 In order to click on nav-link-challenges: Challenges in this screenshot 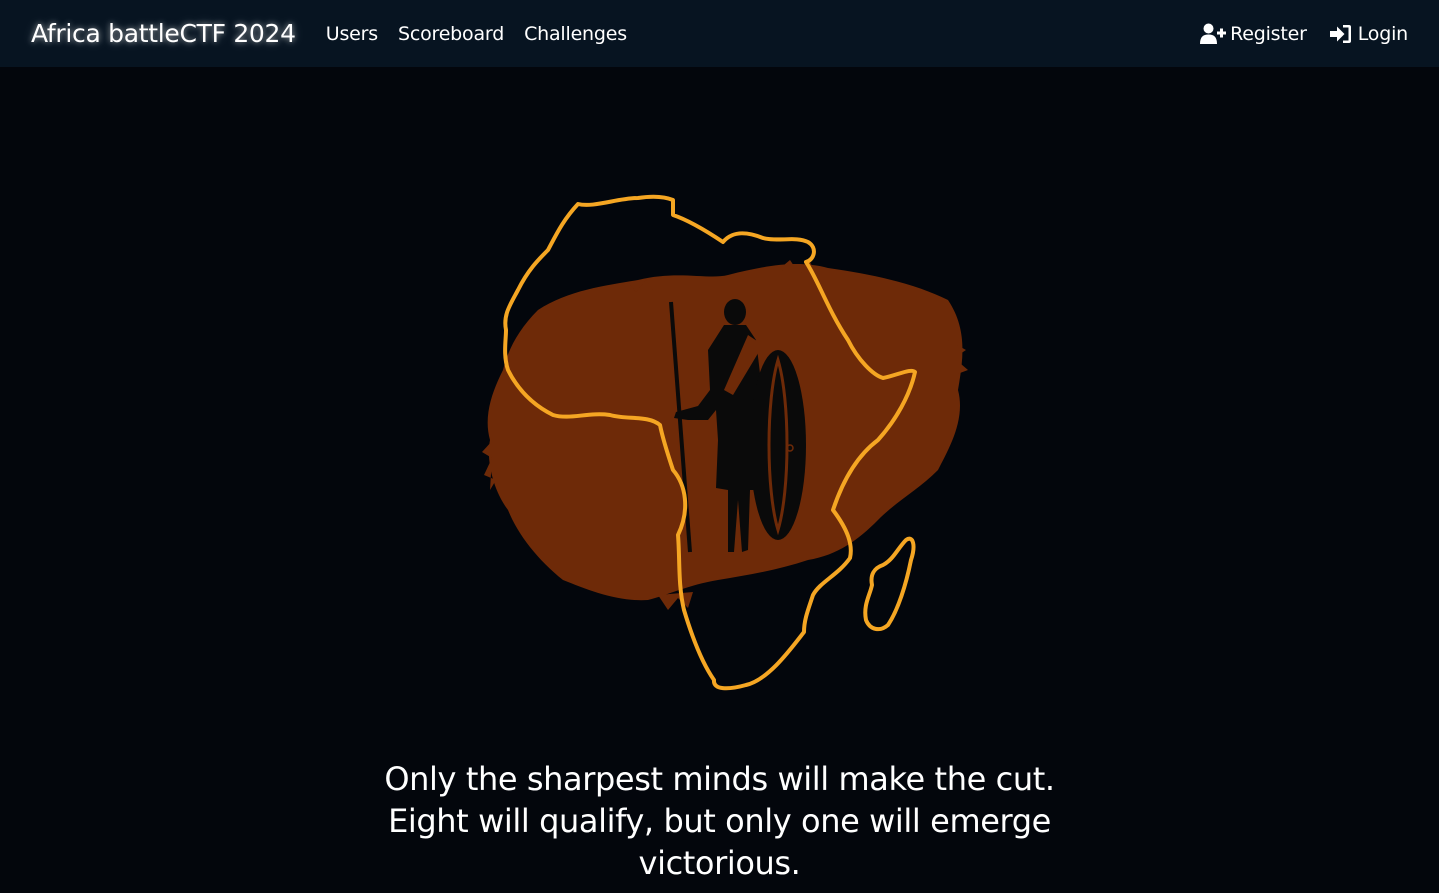, I will do `click(575, 34)`.